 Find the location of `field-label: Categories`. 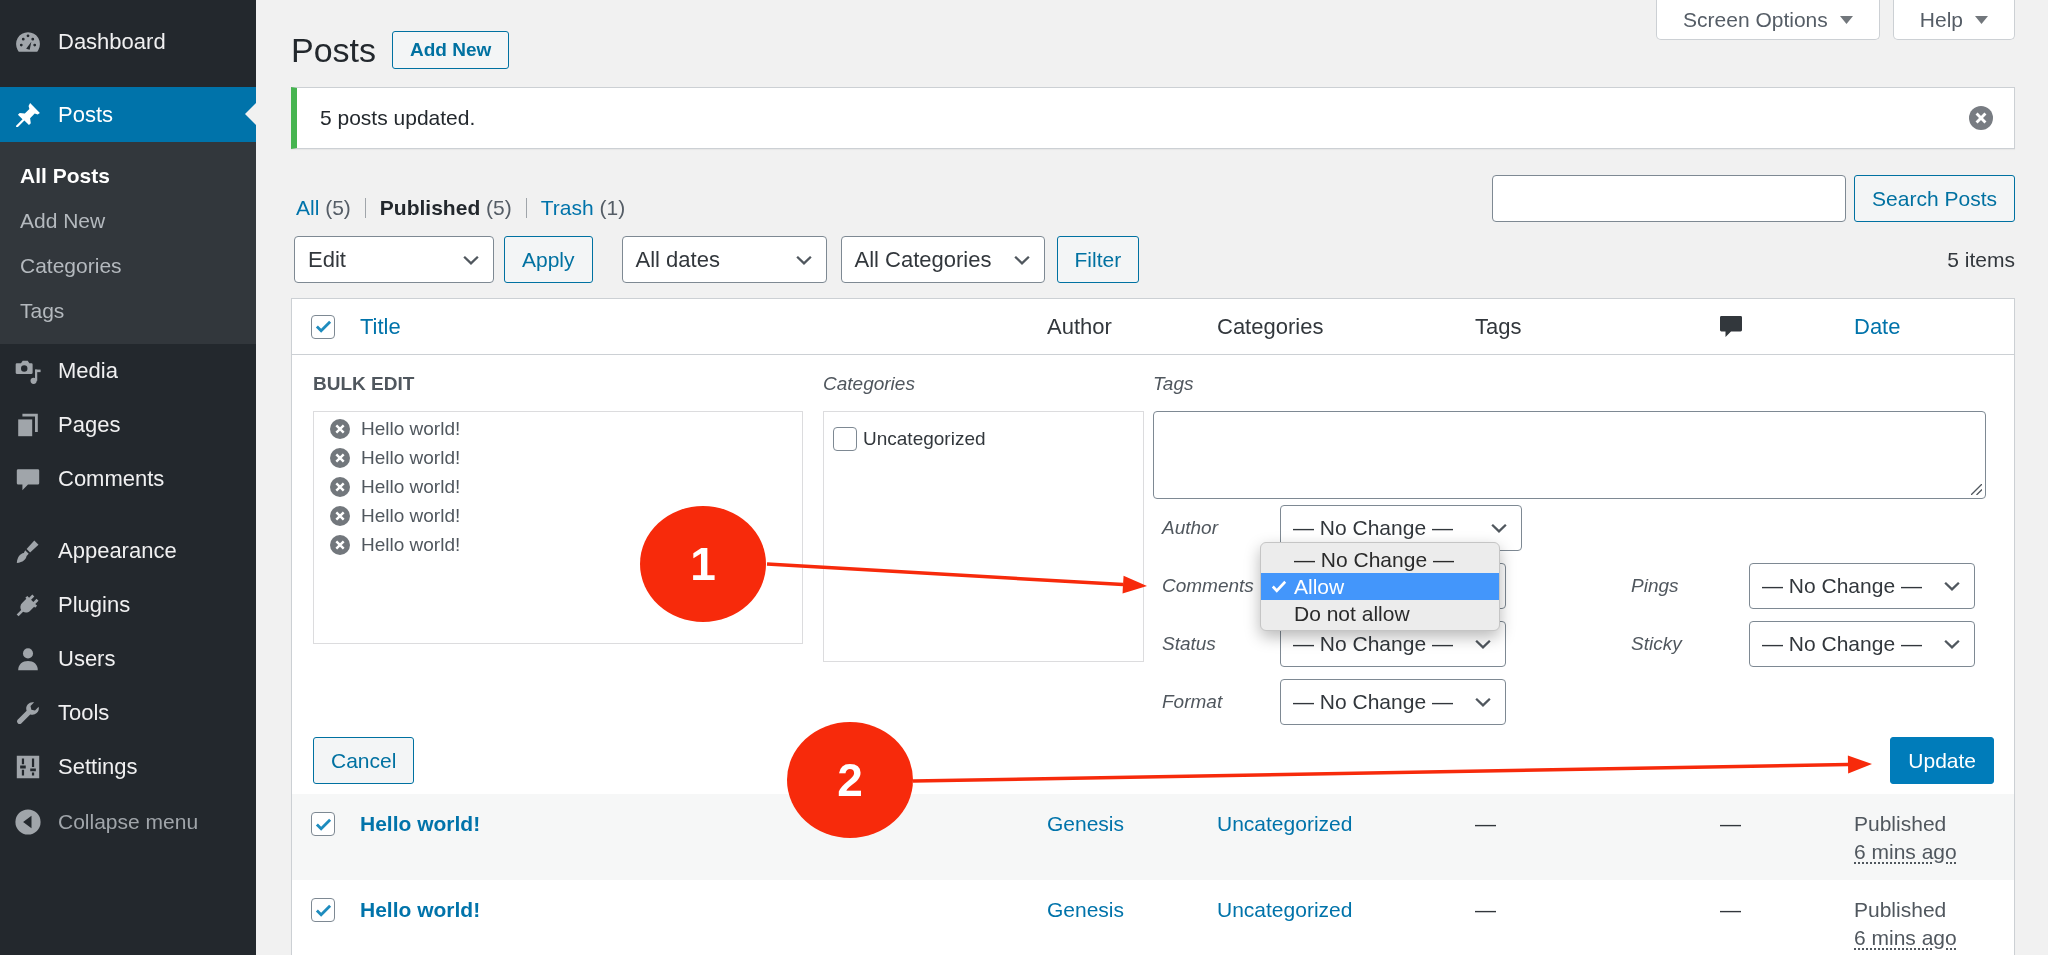

field-label: Categories is located at coordinates (869, 384).